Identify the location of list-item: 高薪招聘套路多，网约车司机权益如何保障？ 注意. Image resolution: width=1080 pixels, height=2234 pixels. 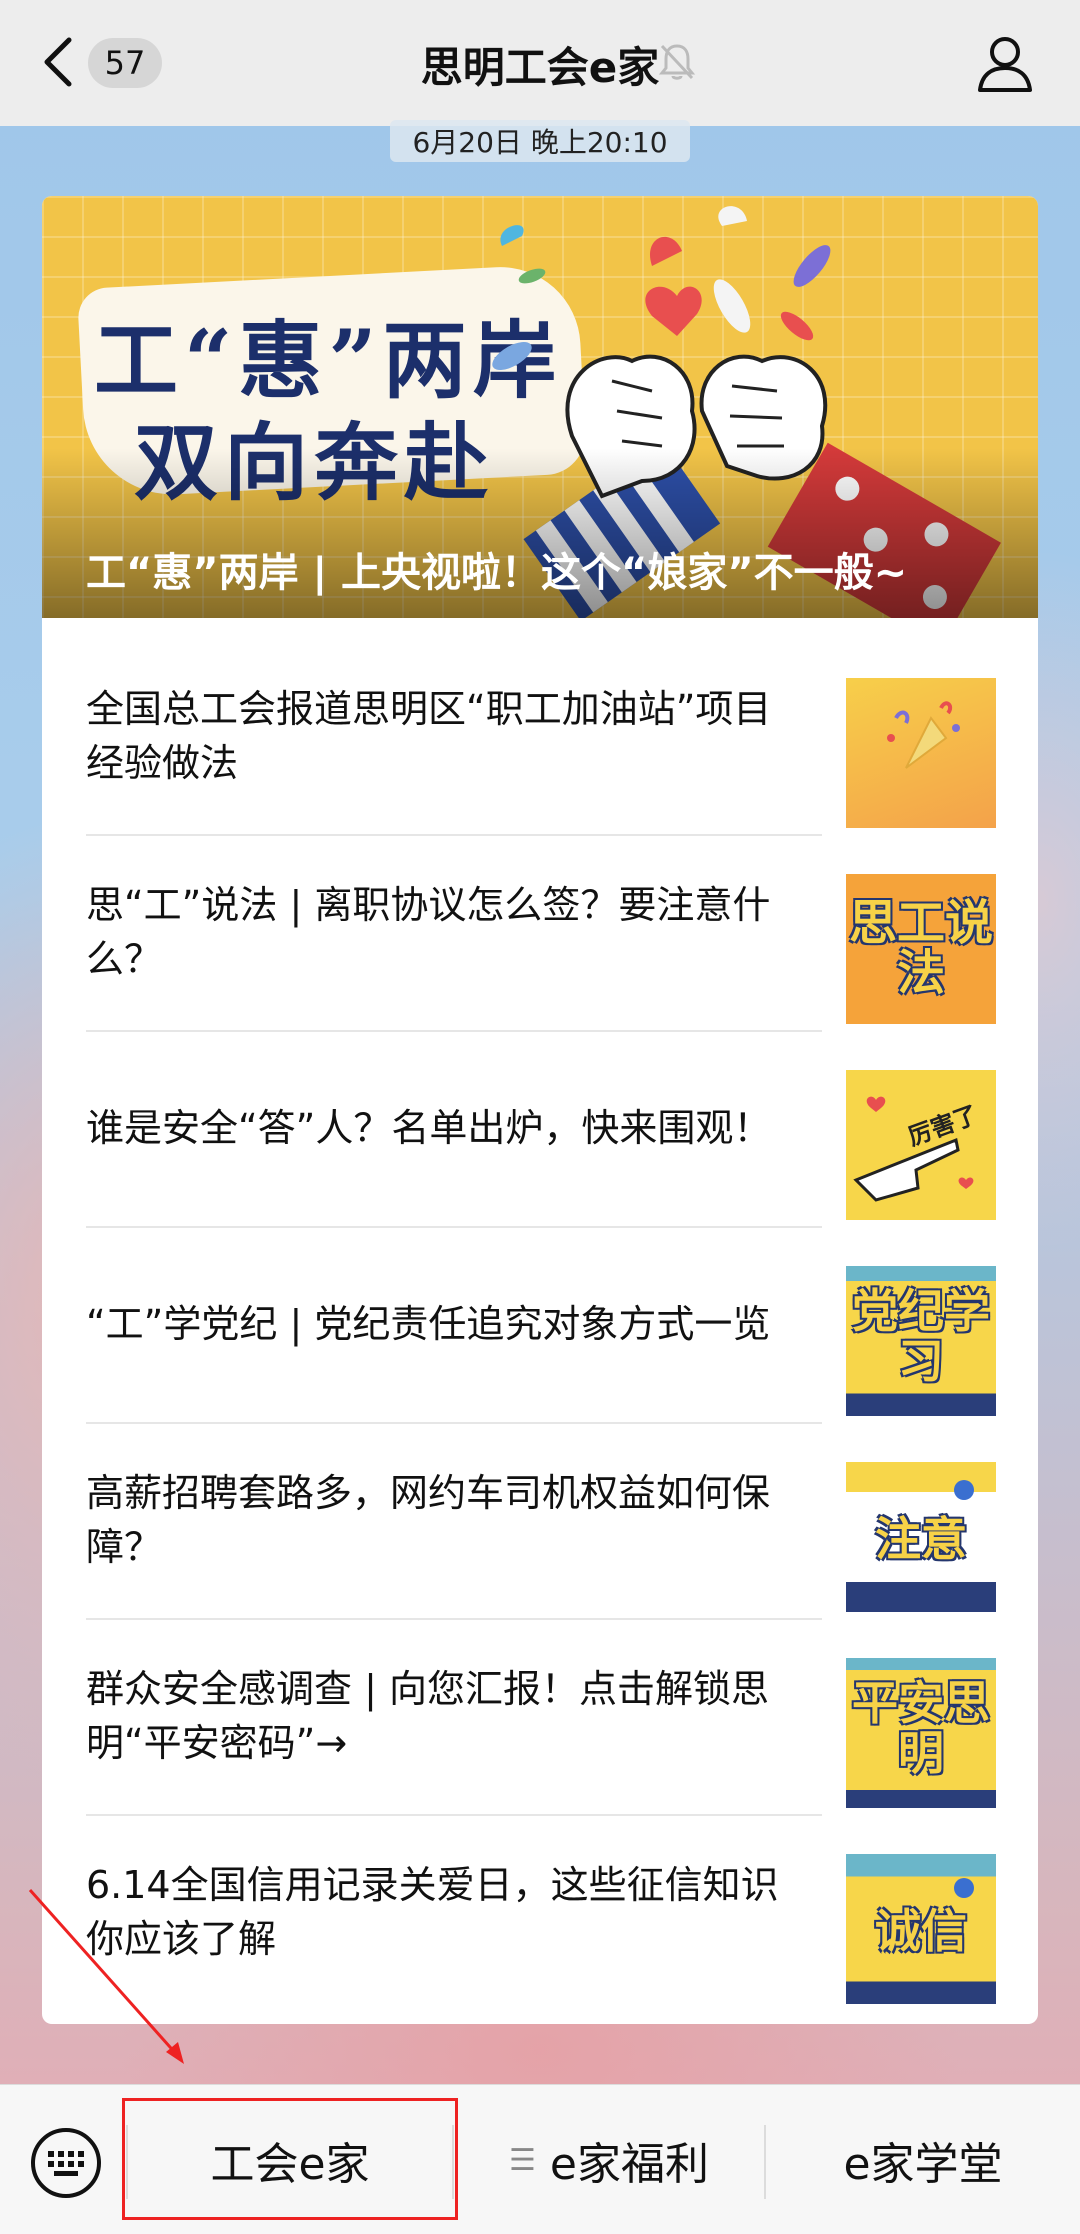
(541, 1521).